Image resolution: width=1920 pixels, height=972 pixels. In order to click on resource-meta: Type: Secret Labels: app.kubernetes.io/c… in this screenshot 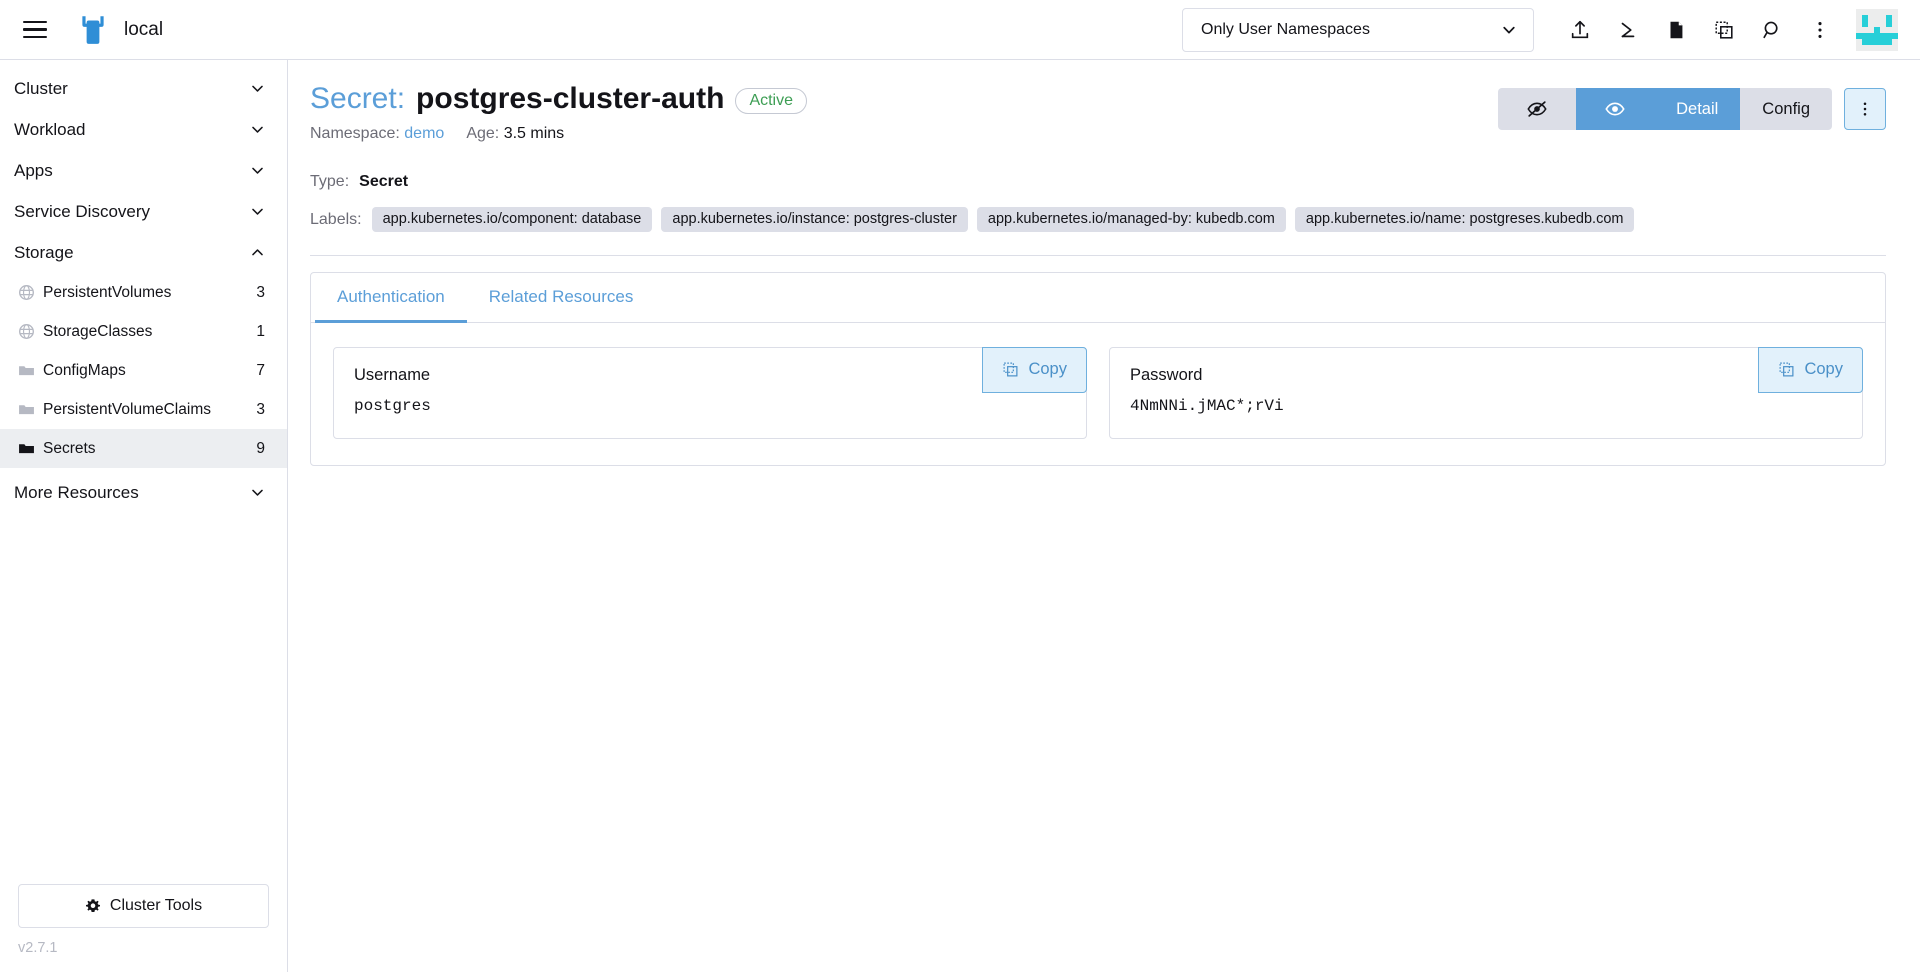, I will do `click(1098, 201)`.